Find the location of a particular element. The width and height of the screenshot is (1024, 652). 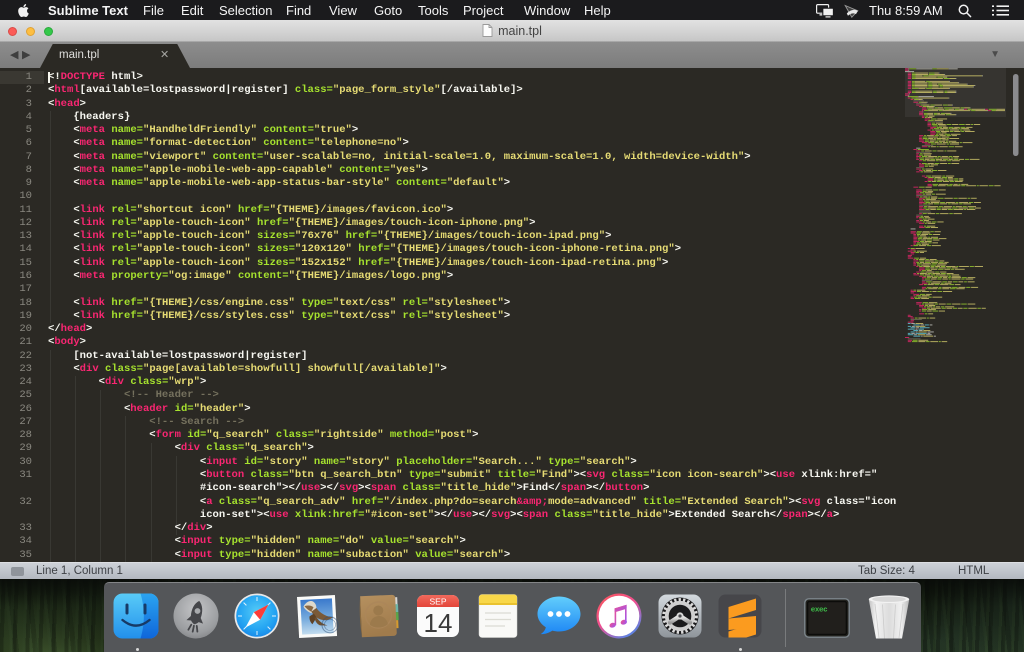

svg-text: exec is located at coordinates (819, 611).